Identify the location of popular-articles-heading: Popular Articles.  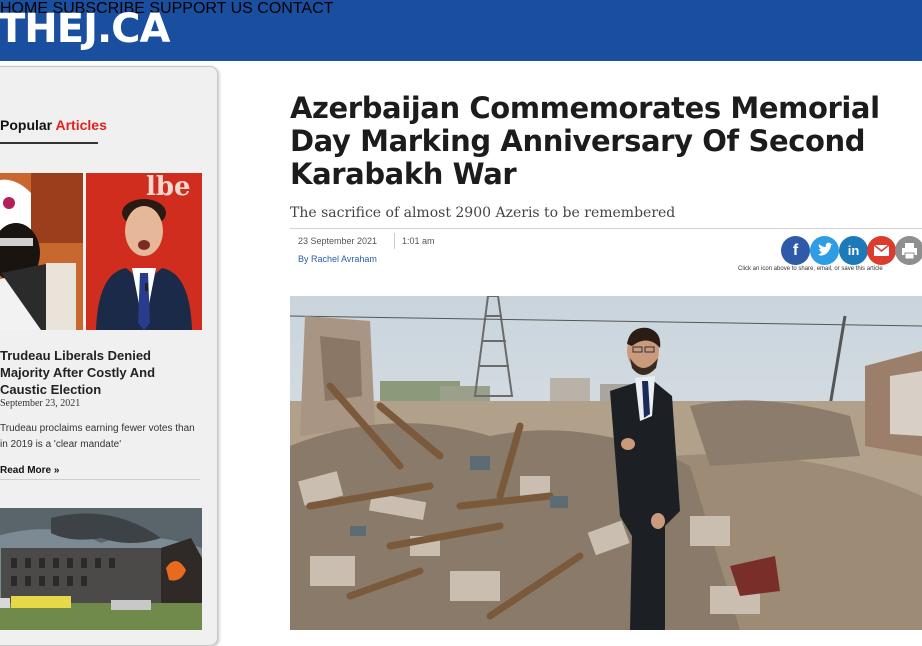
(53, 125).